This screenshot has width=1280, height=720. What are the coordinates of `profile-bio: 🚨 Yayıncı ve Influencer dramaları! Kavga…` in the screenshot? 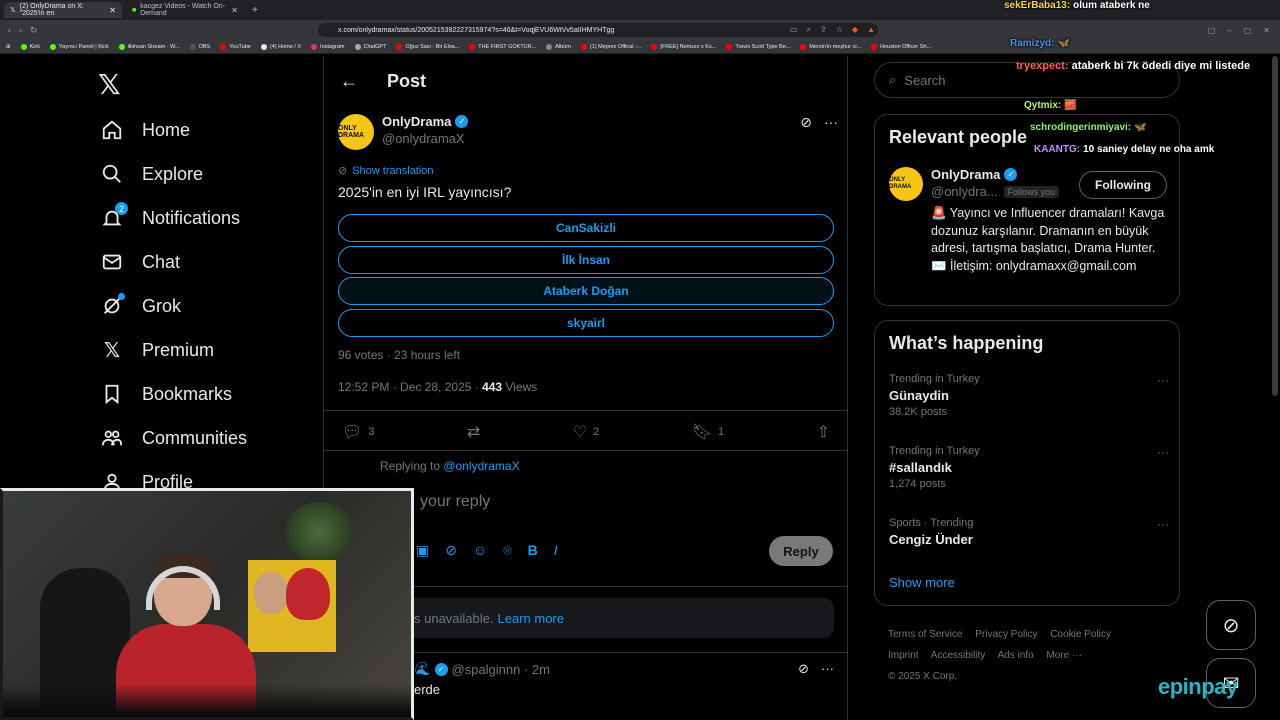 It's located at (1048, 239).